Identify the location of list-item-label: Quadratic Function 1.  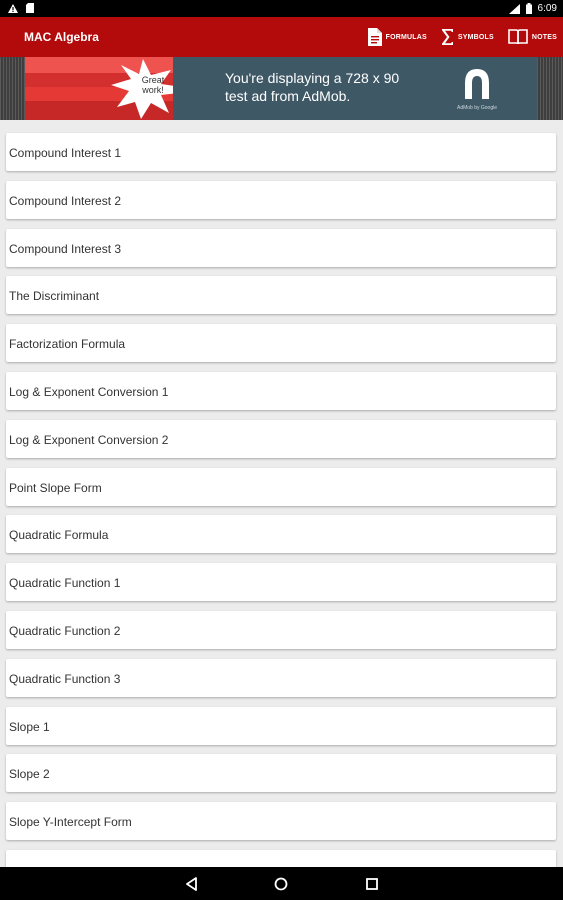
(65, 583).